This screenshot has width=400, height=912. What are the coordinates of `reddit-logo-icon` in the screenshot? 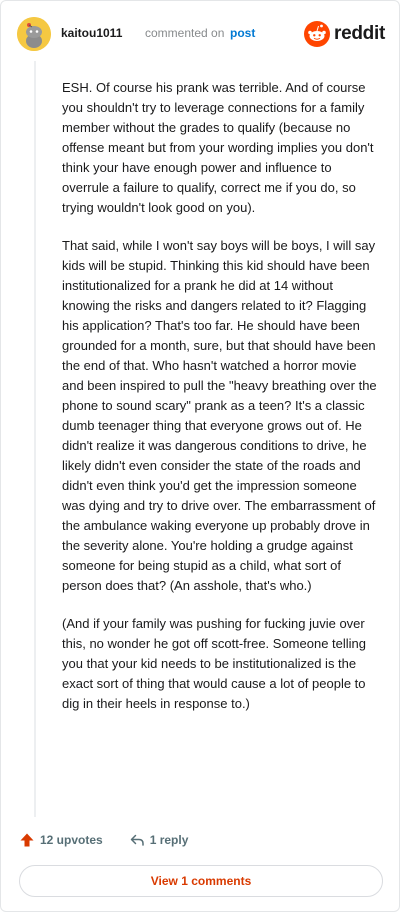 It's located at (317, 34).